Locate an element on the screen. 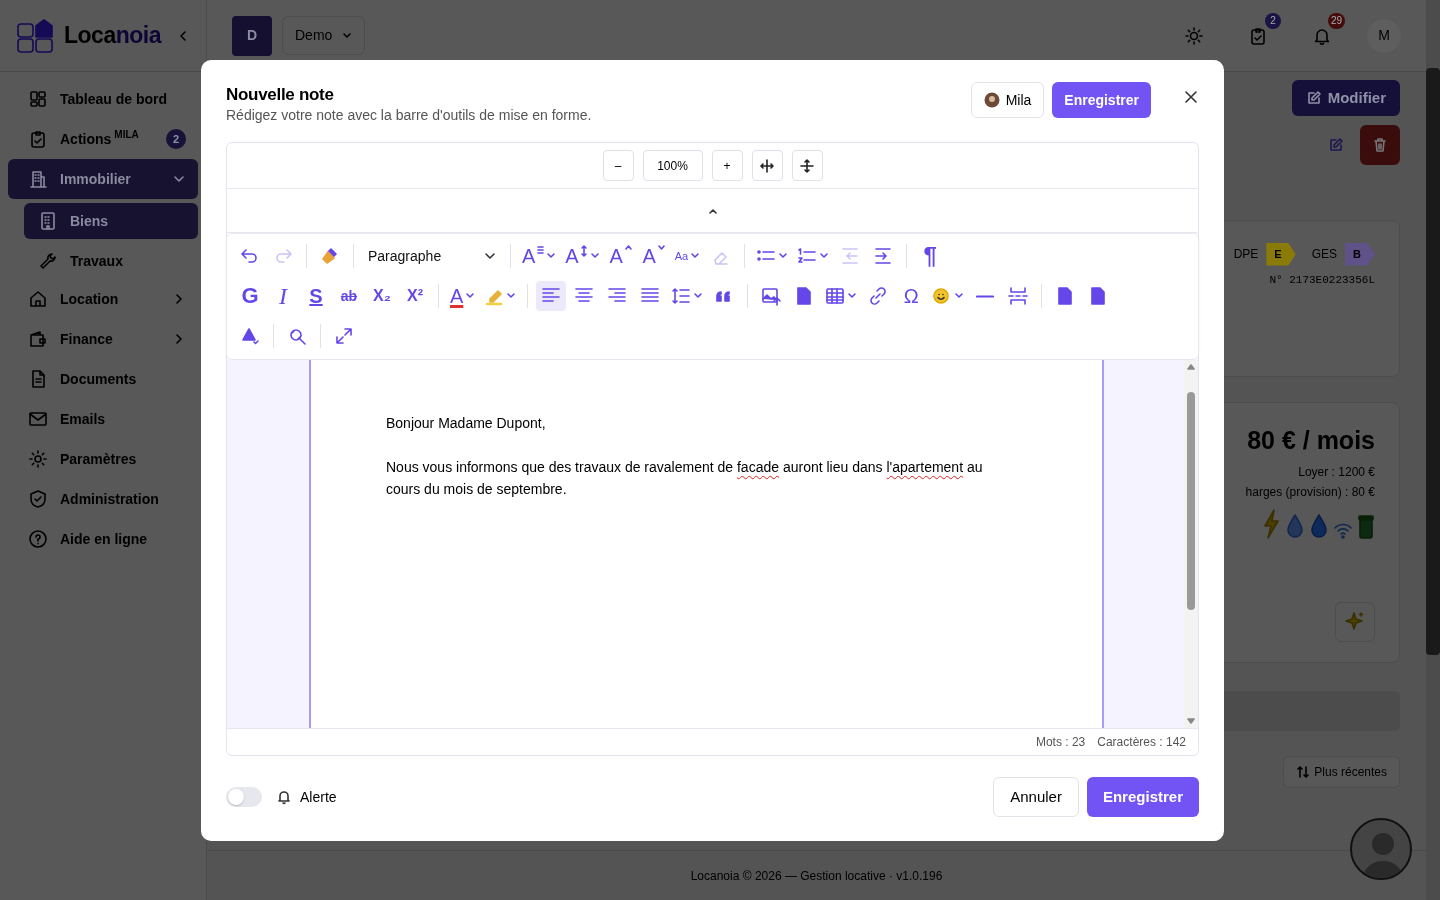 The image size is (1440, 900). superscript-button: X² is located at coordinates (415, 296).